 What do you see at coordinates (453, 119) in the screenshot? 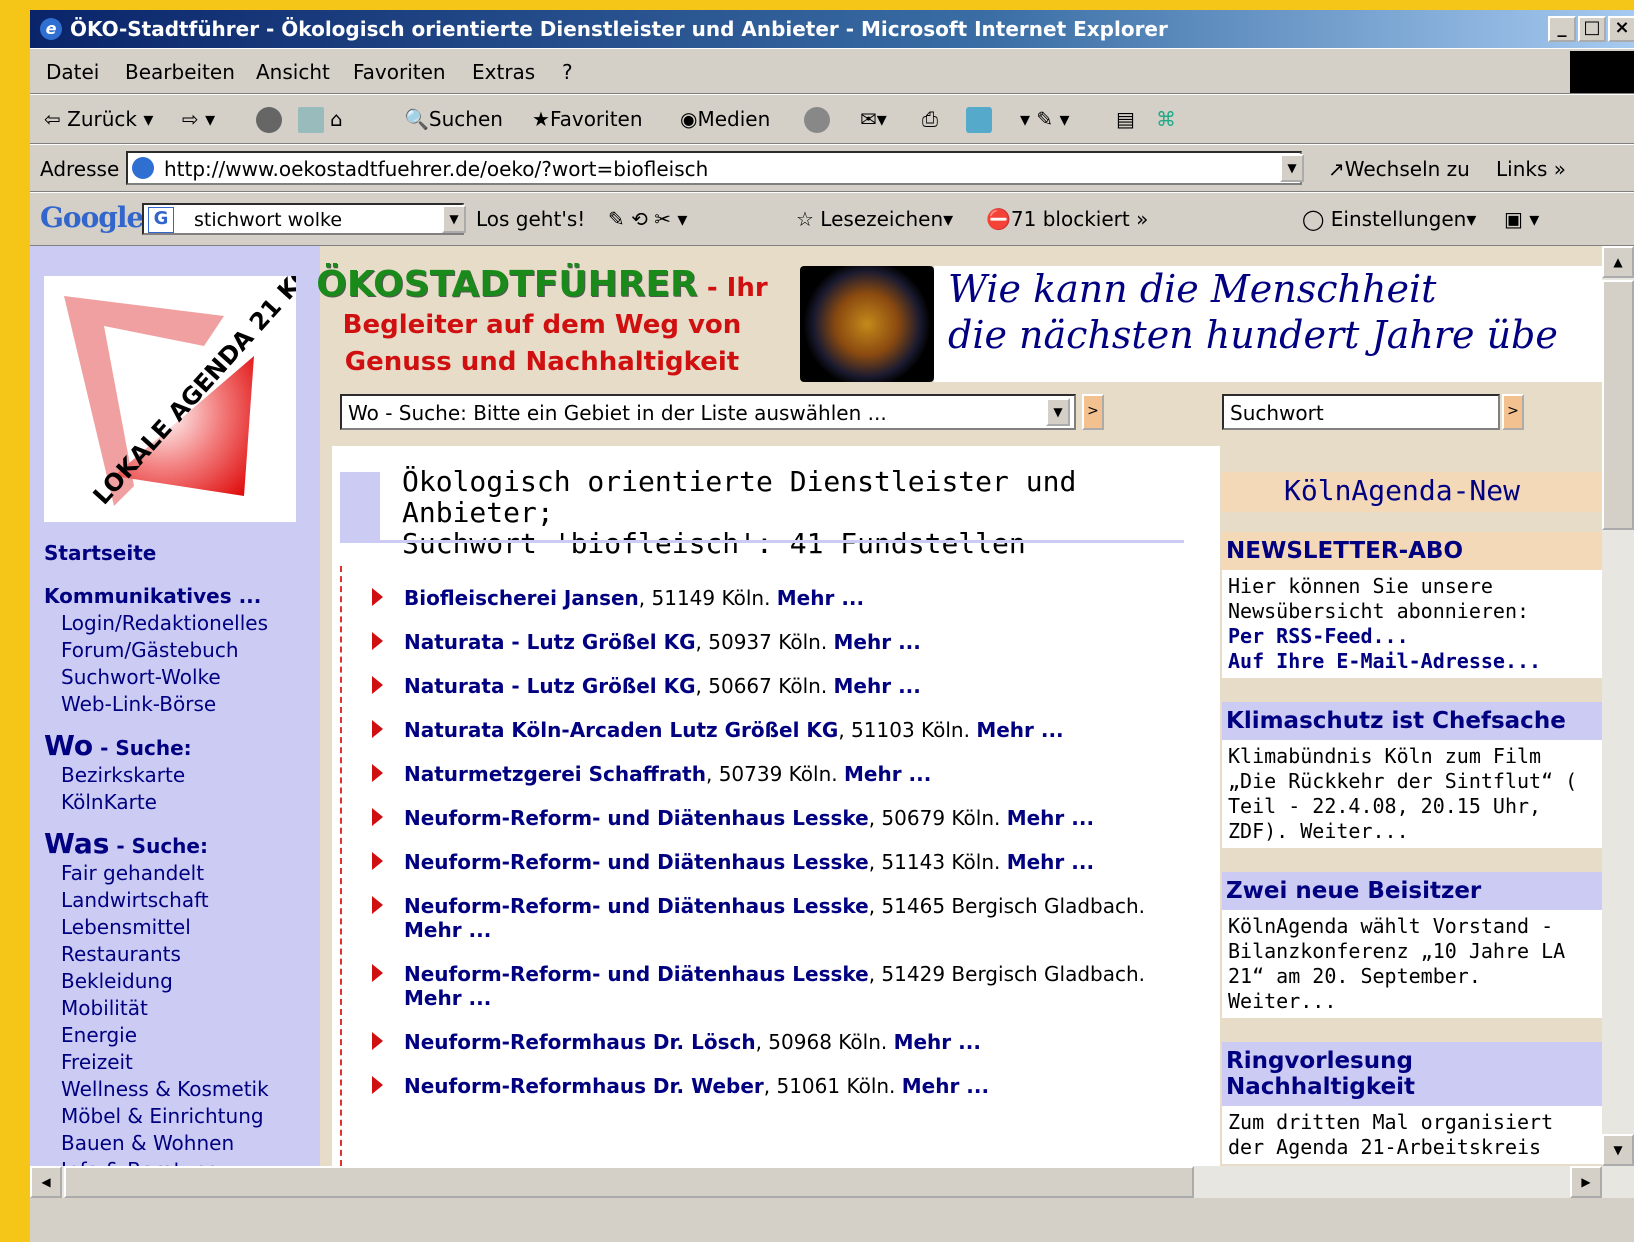
I see `search-button: 🔍Suchen` at bounding box center [453, 119].